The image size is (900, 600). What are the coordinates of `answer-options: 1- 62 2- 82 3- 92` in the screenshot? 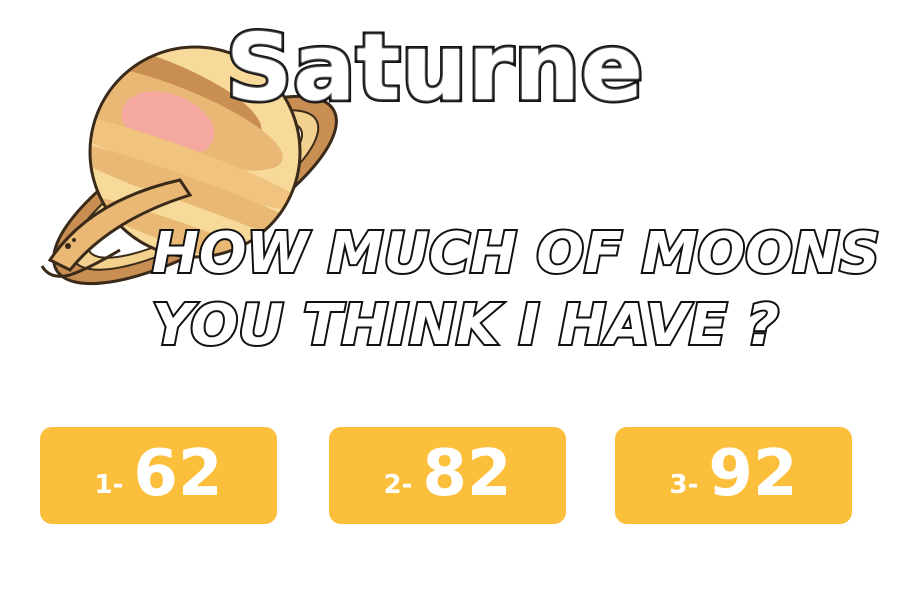 It's located at (450, 475).